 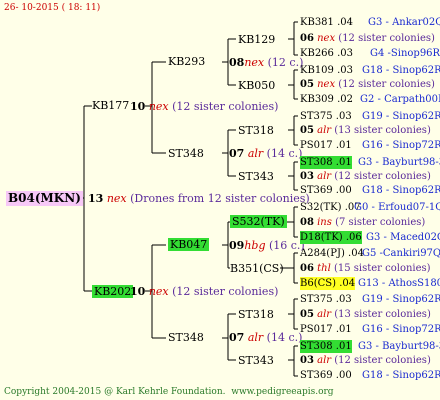 I want to click on gen4-race: thl, so click(x=324, y=268).